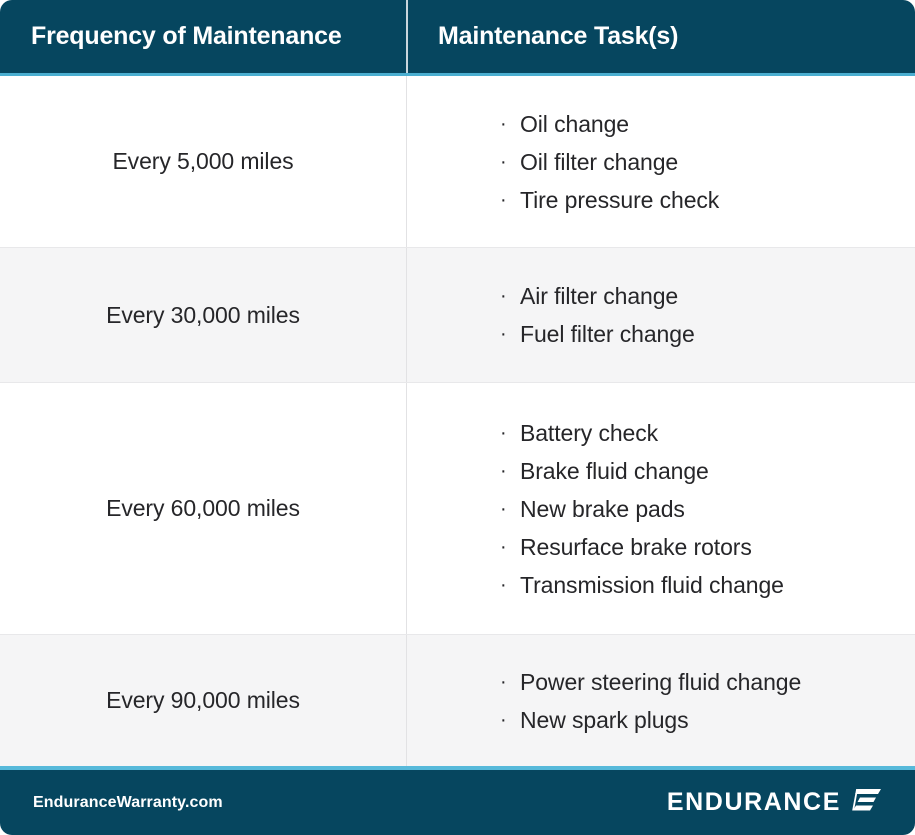  I want to click on list-item: · Battery check, so click(707, 433).